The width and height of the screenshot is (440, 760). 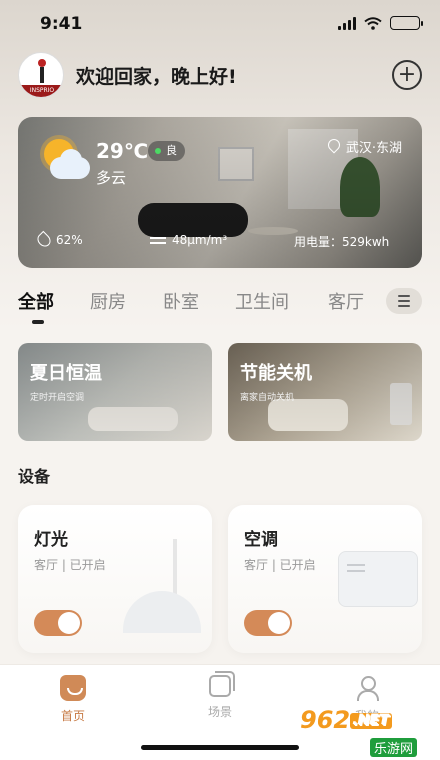 I want to click on status-icons, so click(x=380, y=23).